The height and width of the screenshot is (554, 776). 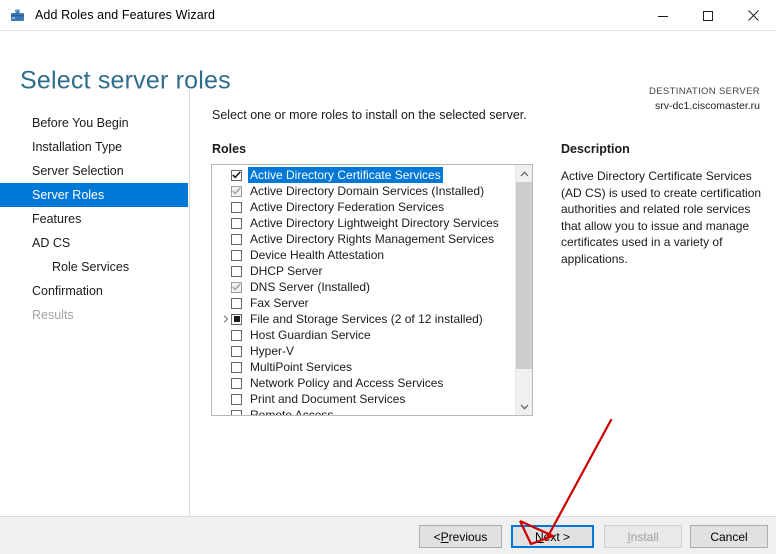 I want to click on cancel-button: Cancel, so click(x=729, y=536).